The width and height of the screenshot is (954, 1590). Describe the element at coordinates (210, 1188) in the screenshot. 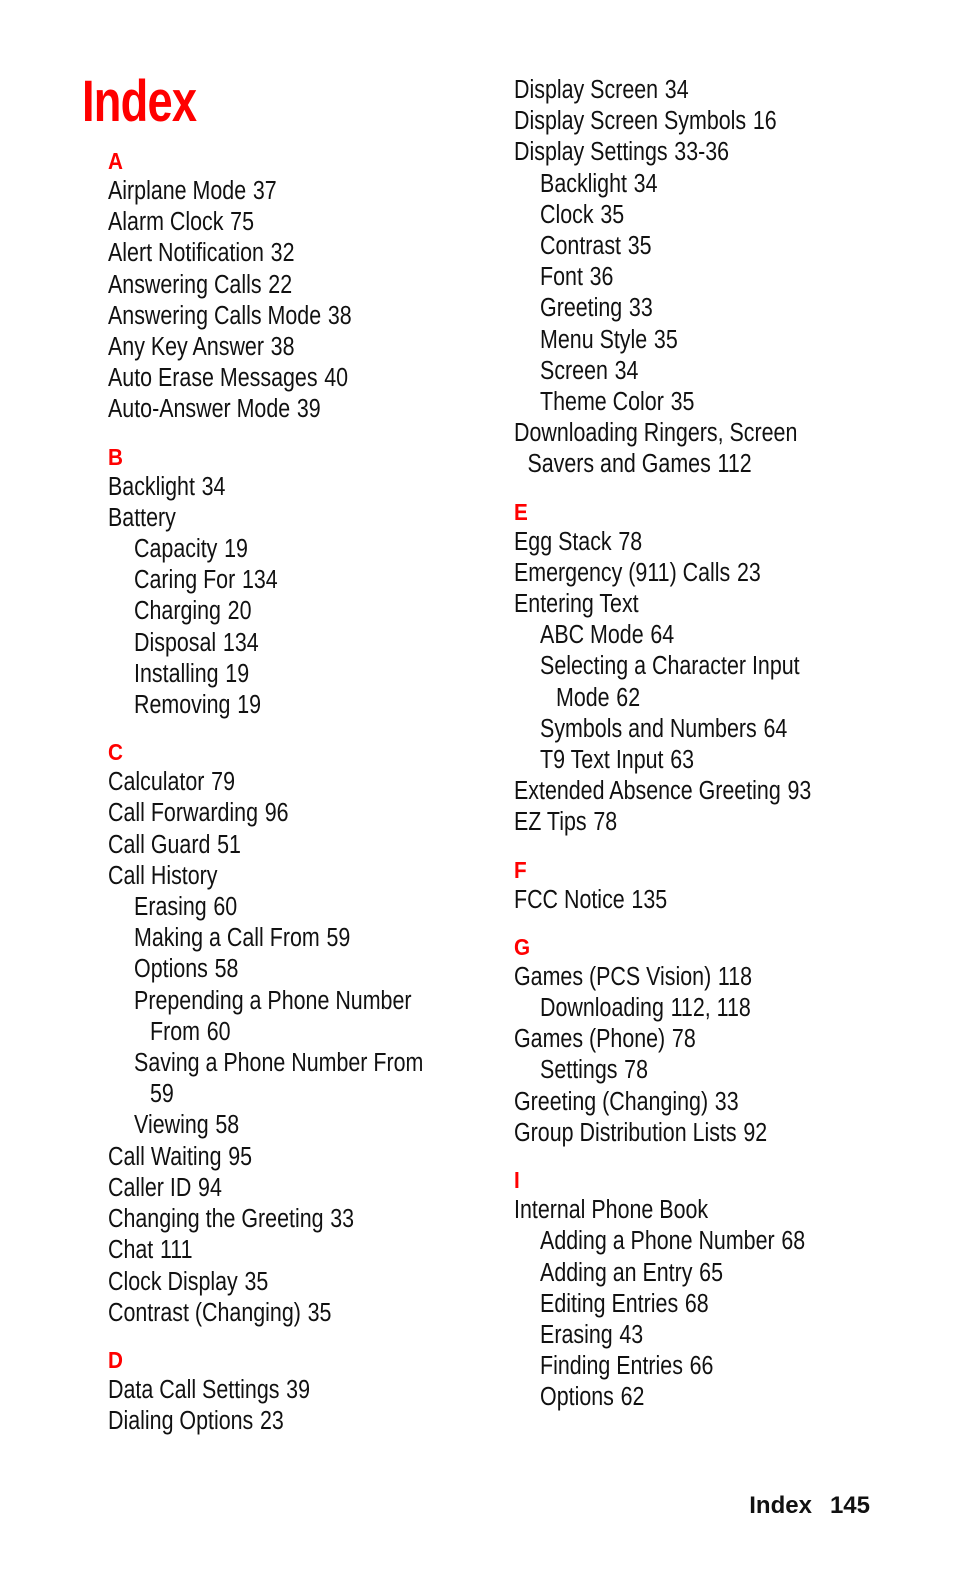

I see `entry-page-ref: 94` at that location.